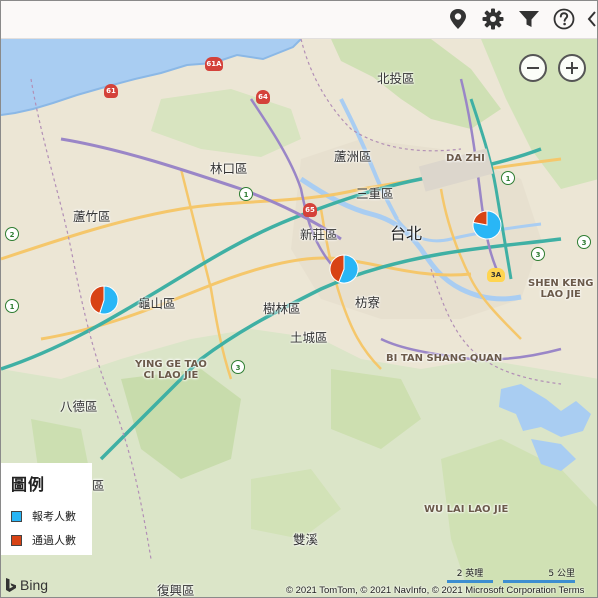 Image resolution: width=598 pixels, height=598 pixels. I want to click on place-label: 枋寮, so click(368, 302).